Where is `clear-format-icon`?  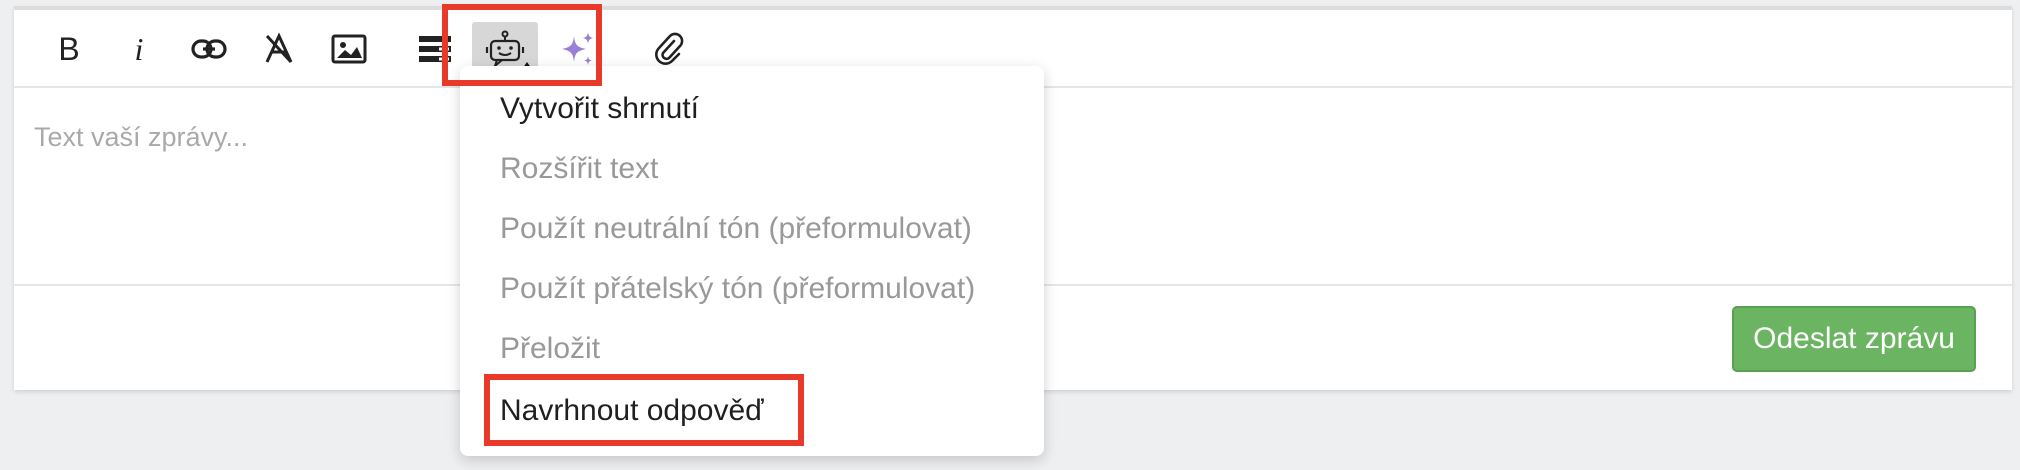
clear-format-icon is located at coordinates (279, 48).